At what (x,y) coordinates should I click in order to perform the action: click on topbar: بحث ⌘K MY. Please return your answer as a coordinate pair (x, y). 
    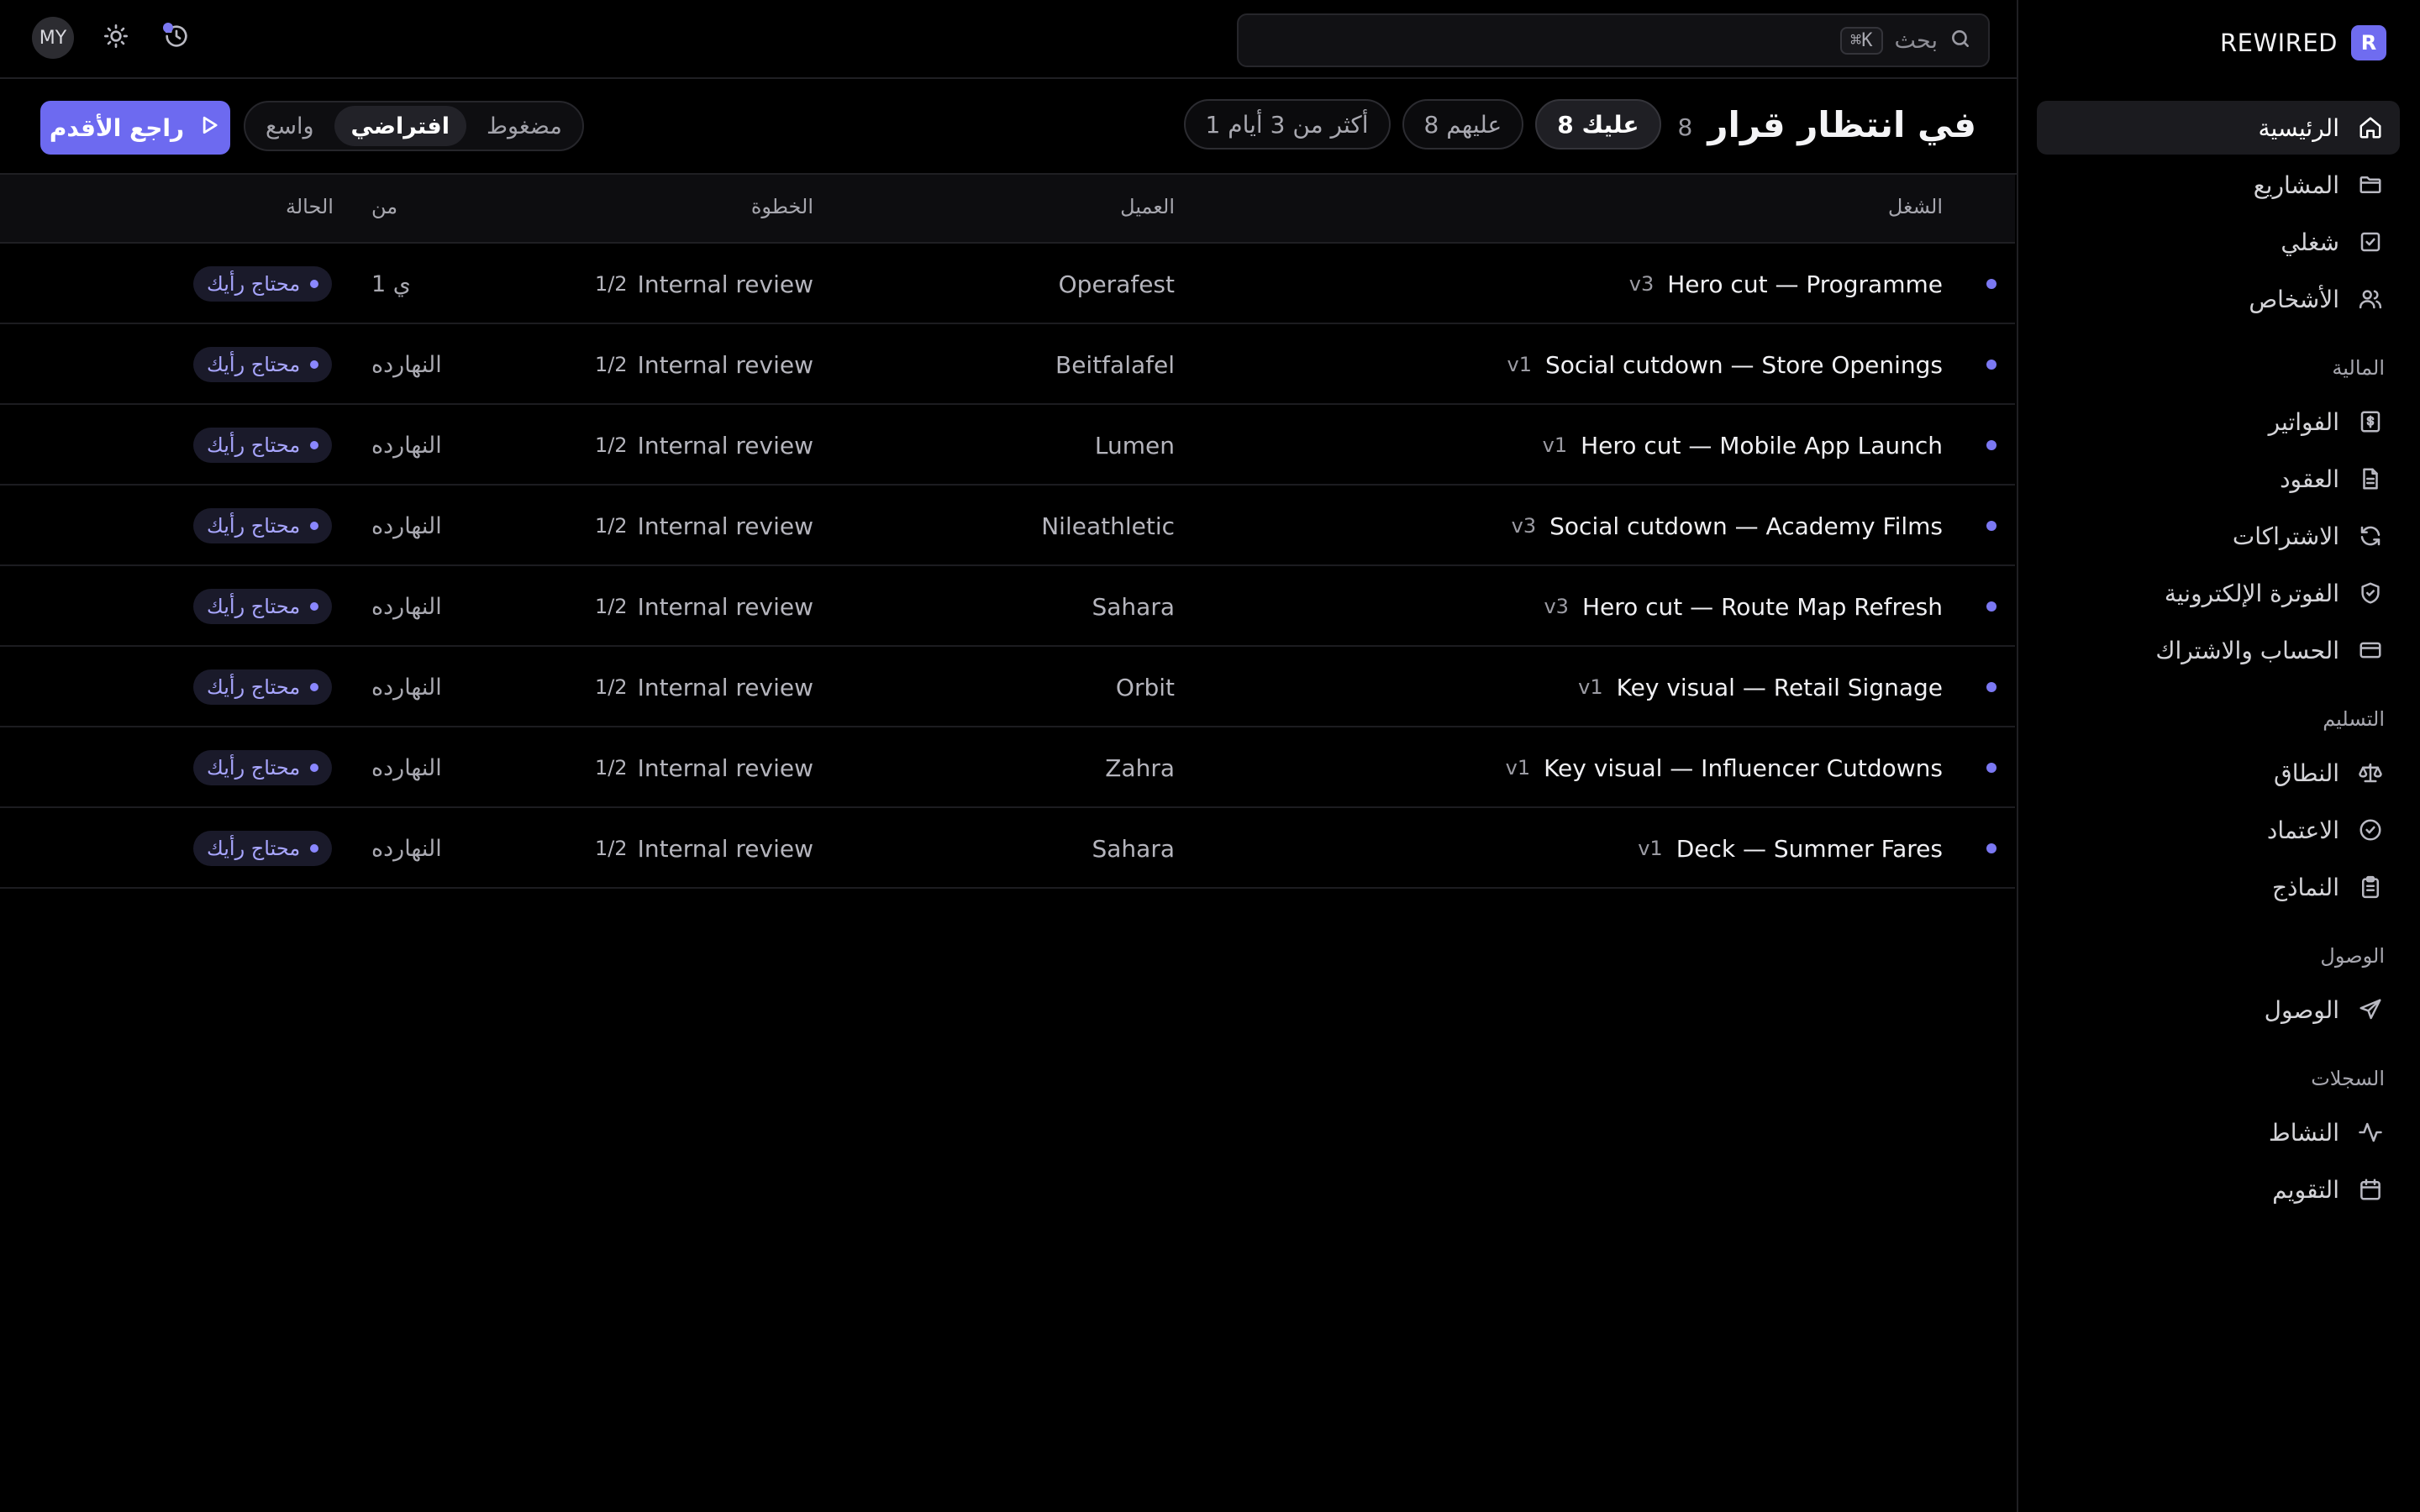
    Looking at the image, I should click on (1008, 39).